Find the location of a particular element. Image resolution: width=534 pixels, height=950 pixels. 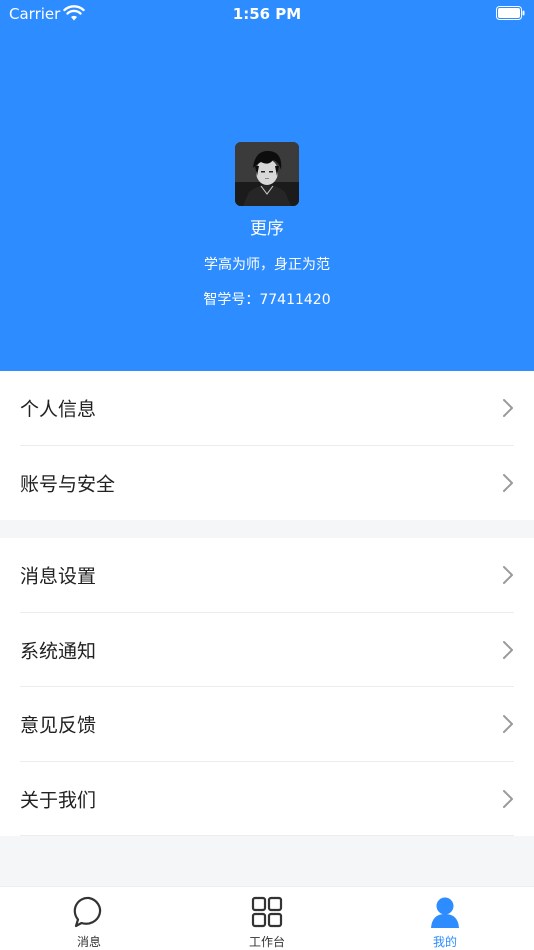

menu-item-system-notifications: 系统通知 is located at coordinates (267, 650).